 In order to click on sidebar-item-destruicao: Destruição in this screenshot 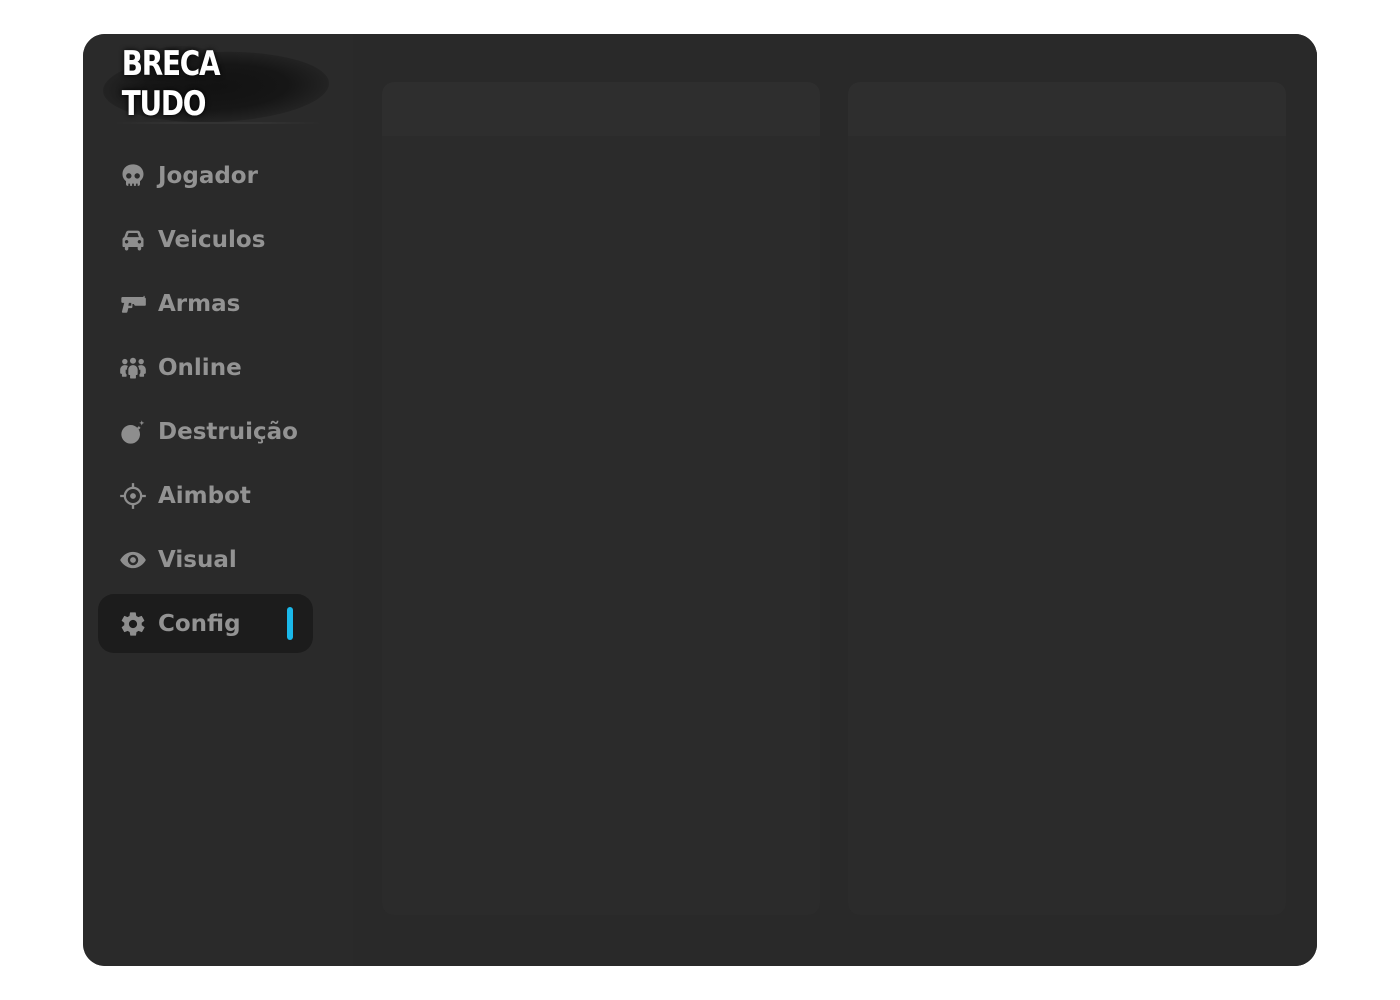, I will do `click(205, 431)`.